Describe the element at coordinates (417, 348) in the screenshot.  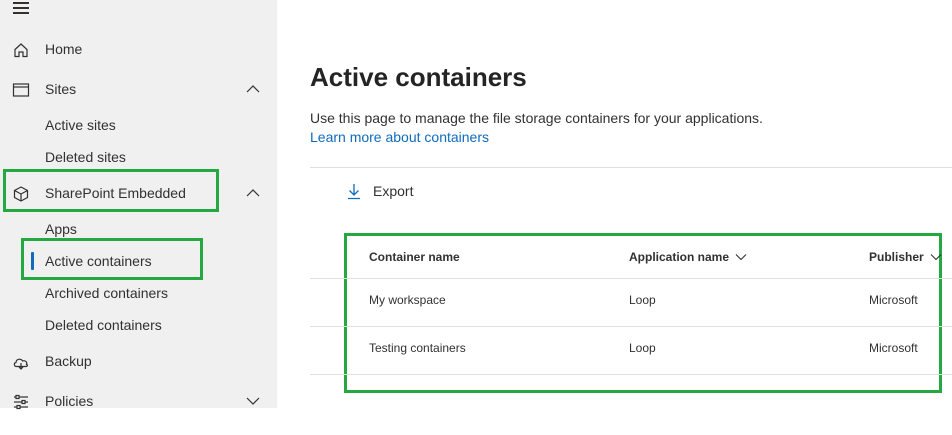
I see `cell-container-name: Testing containers` at that location.